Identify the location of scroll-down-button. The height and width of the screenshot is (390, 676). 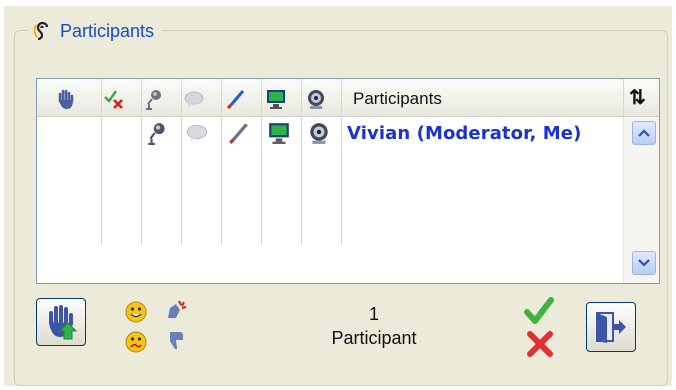
(644, 263).